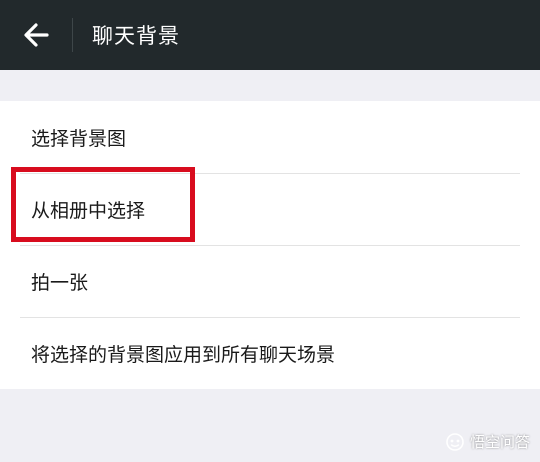 The image size is (540, 462). Describe the element at coordinates (455, 442) in the screenshot. I see `wukong-logo-icon` at that location.